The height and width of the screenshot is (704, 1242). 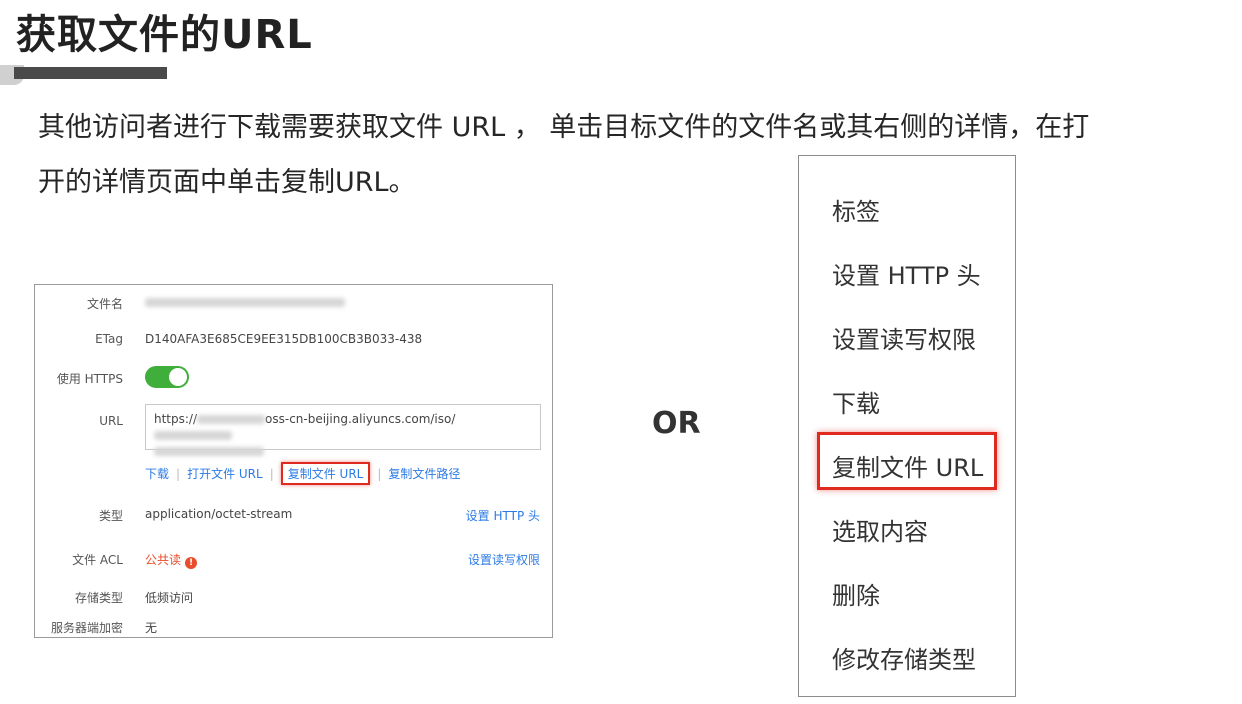 I want to click on filename-label: 文件名, so click(x=104, y=304).